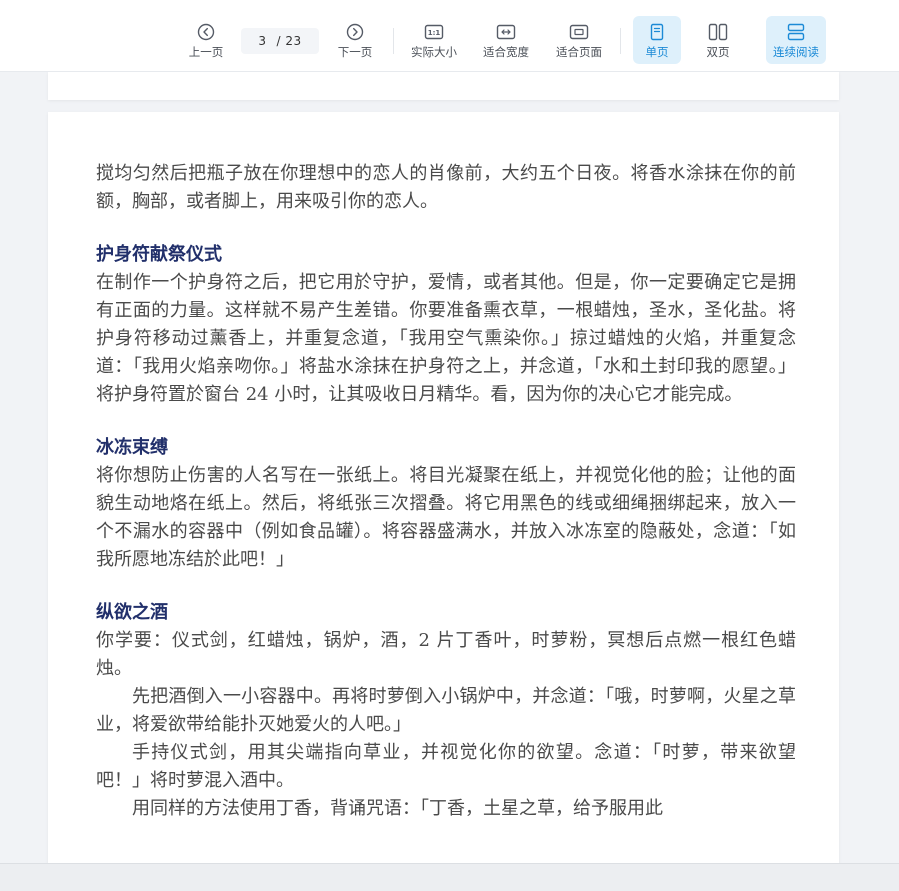 The width and height of the screenshot is (899, 891). What do you see at coordinates (579, 32) in the screenshot?
I see `fit-page-icon` at bounding box center [579, 32].